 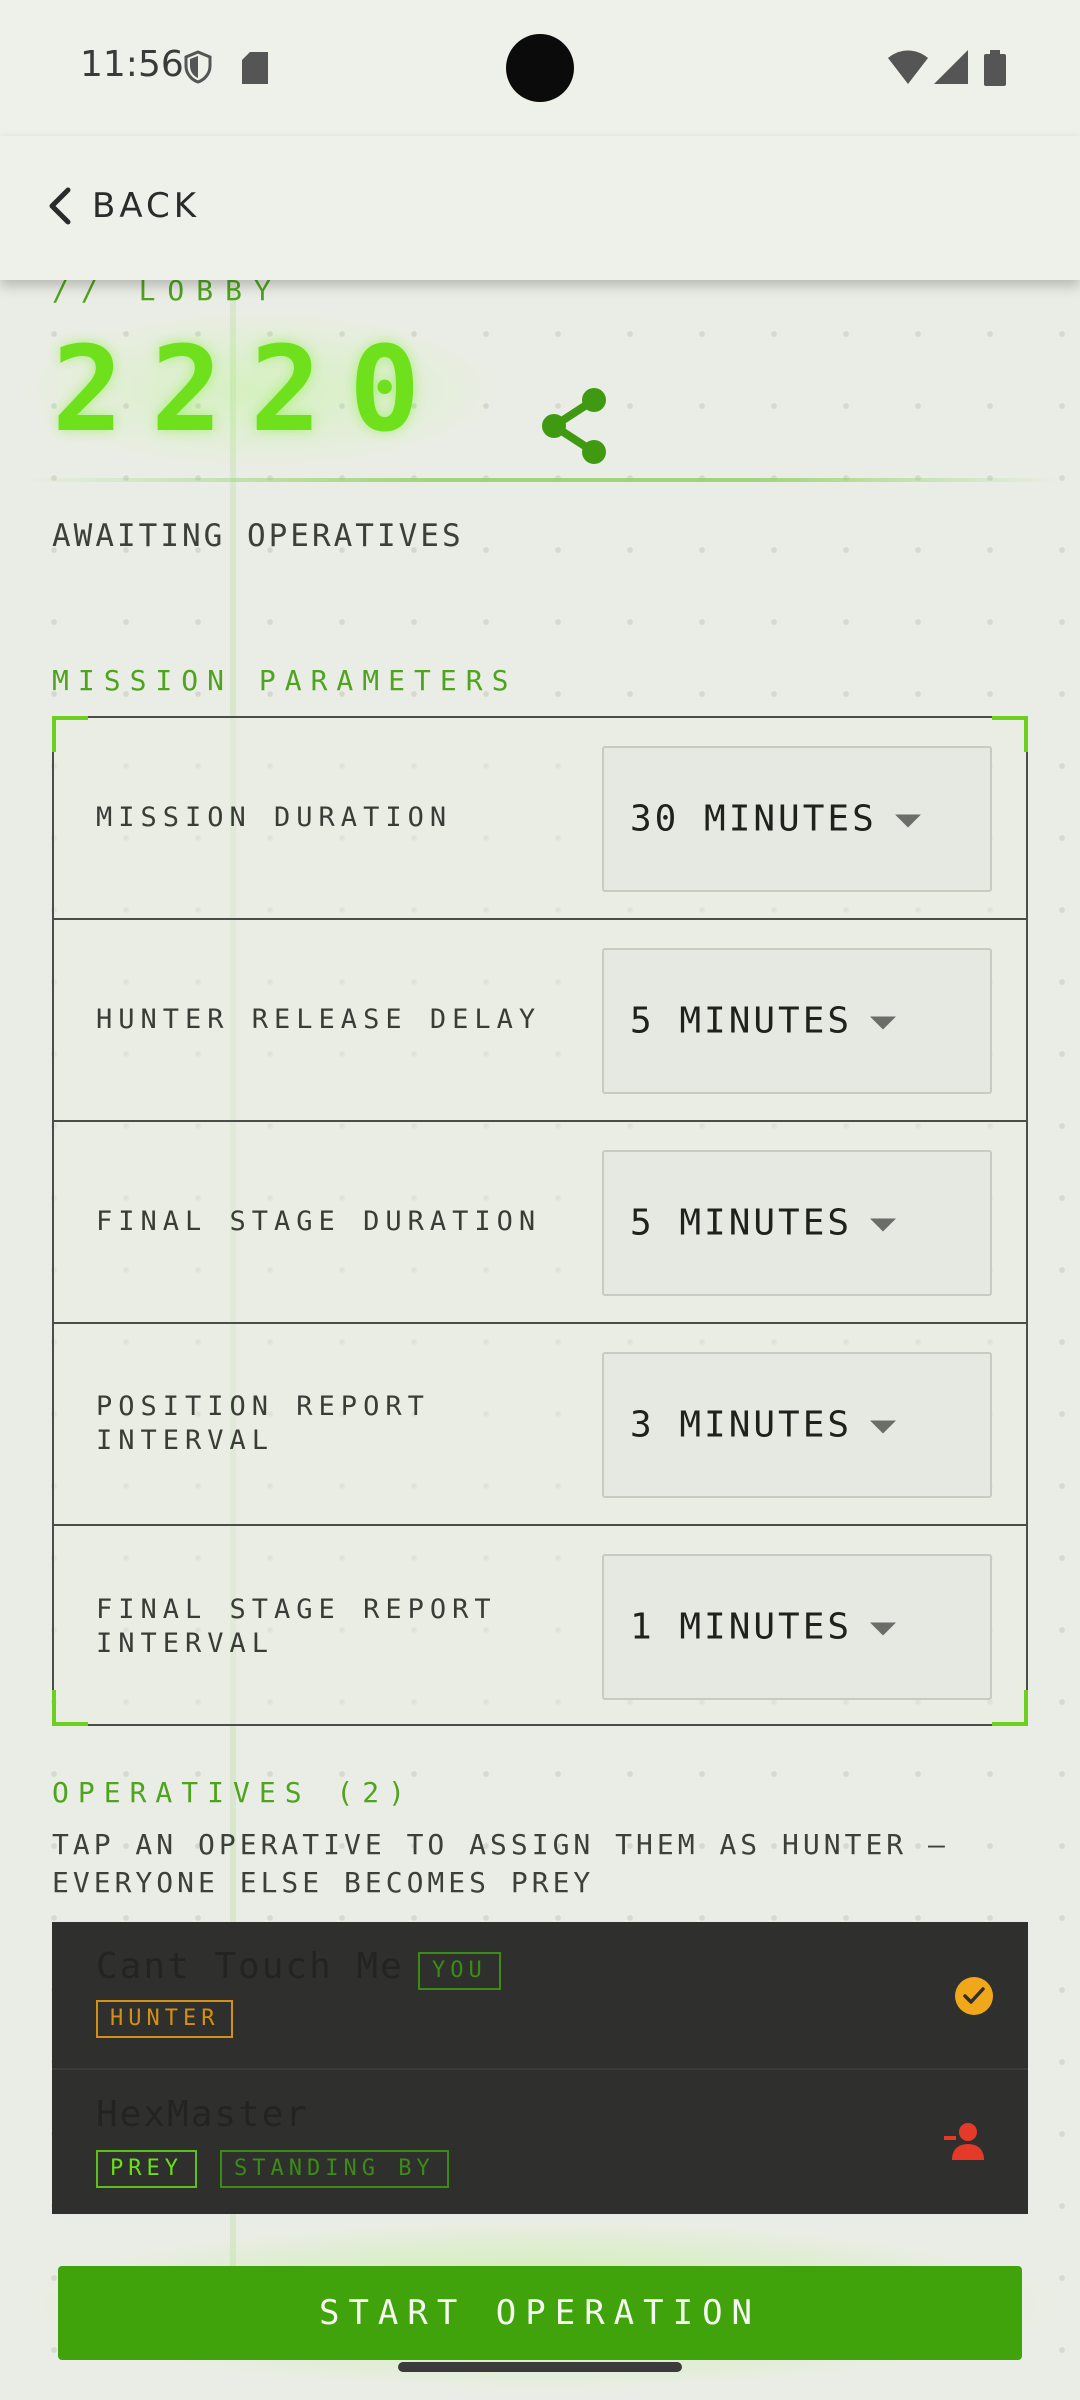 What do you see at coordinates (258, 536) in the screenshot?
I see `lobby-status: AWAITING OPERATIVES` at bounding box center [258, 536].